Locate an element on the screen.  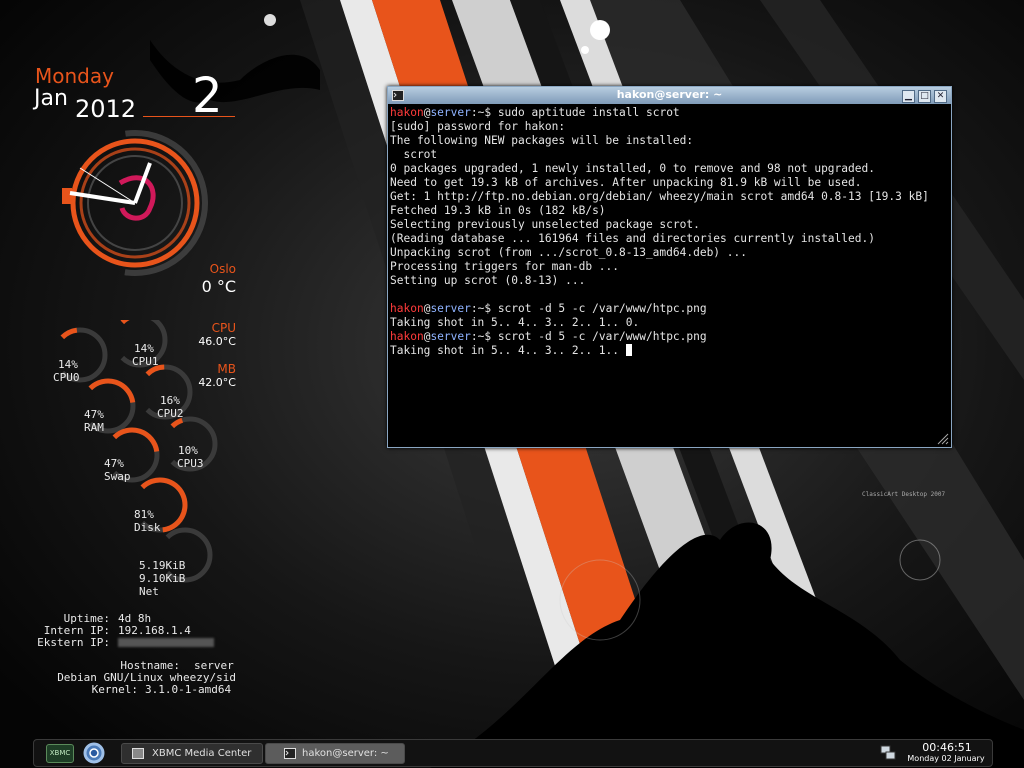
date-underline is located at coordinates (189, 116).